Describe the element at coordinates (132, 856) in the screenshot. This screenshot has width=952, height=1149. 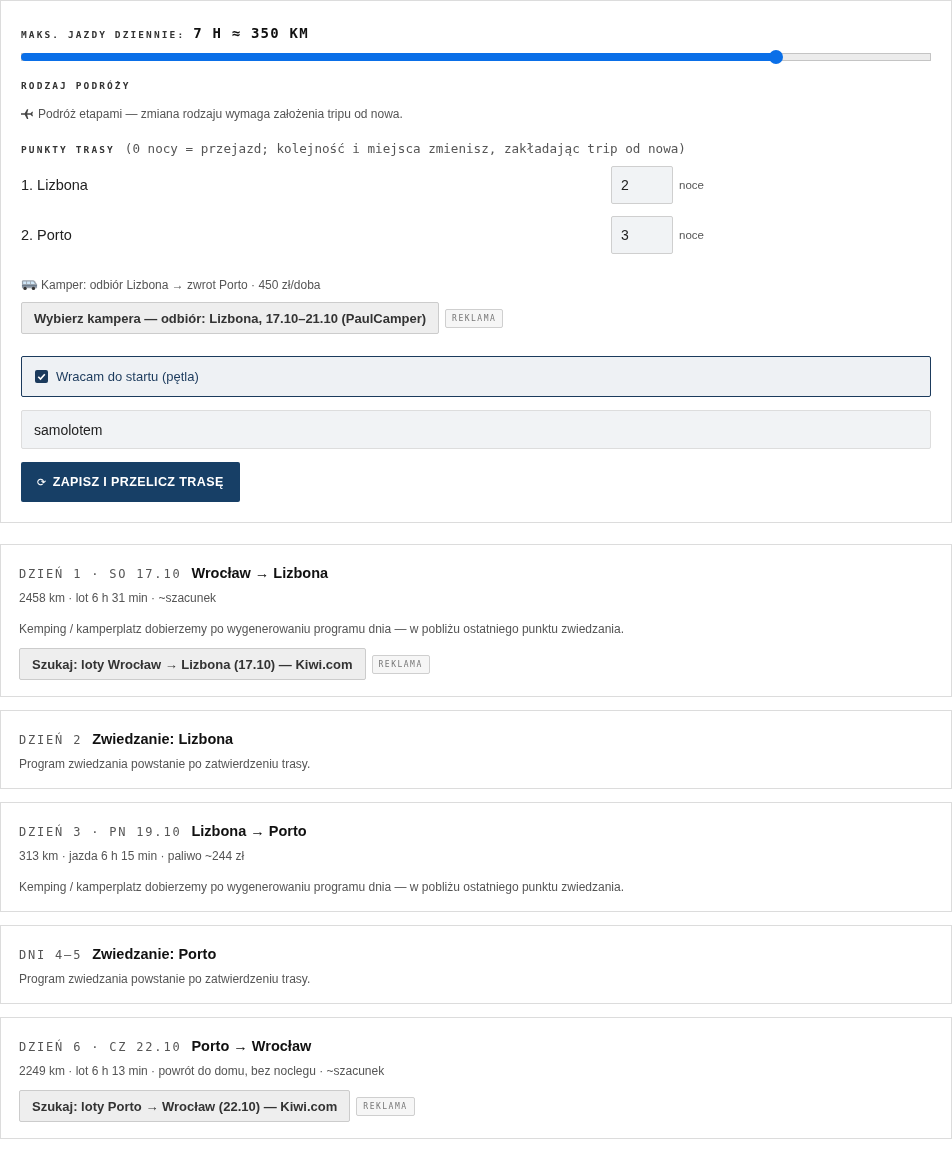
I see `day-details: 313 km · jazda 6 h 15 min · paliwo ~244 zł` at that location.